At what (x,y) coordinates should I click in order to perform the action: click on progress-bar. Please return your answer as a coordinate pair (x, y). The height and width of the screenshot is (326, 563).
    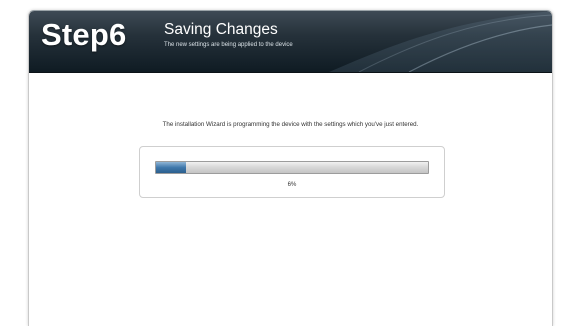
    Looking at the image, I should click on (292, 167).